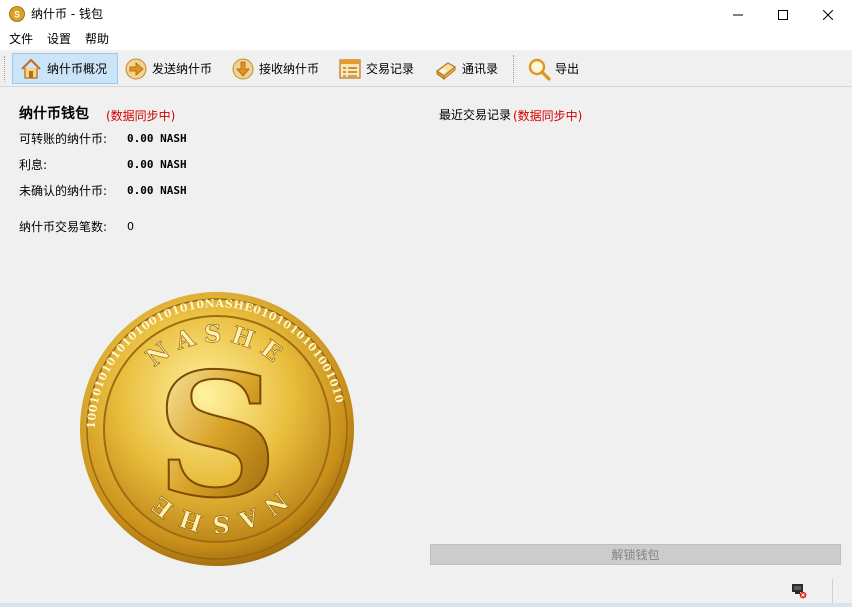 The height and width of the screenshot is (607, 852). What do you see at coordinates (426, 14) in the screenshot?
I see `title-bar: S 纳什币 - 钱包` at bounding box center [426, 14].